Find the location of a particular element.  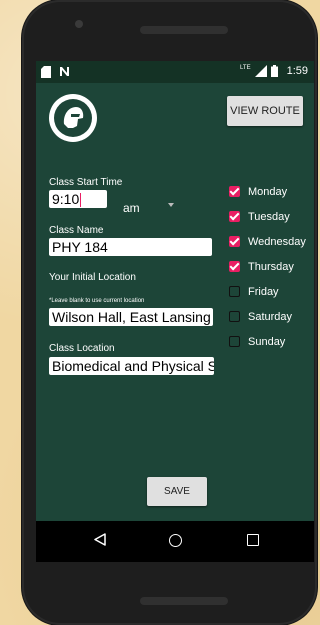

initial-location-value: Wilson Hall, East Lansing is located at coordinates (131, 317).